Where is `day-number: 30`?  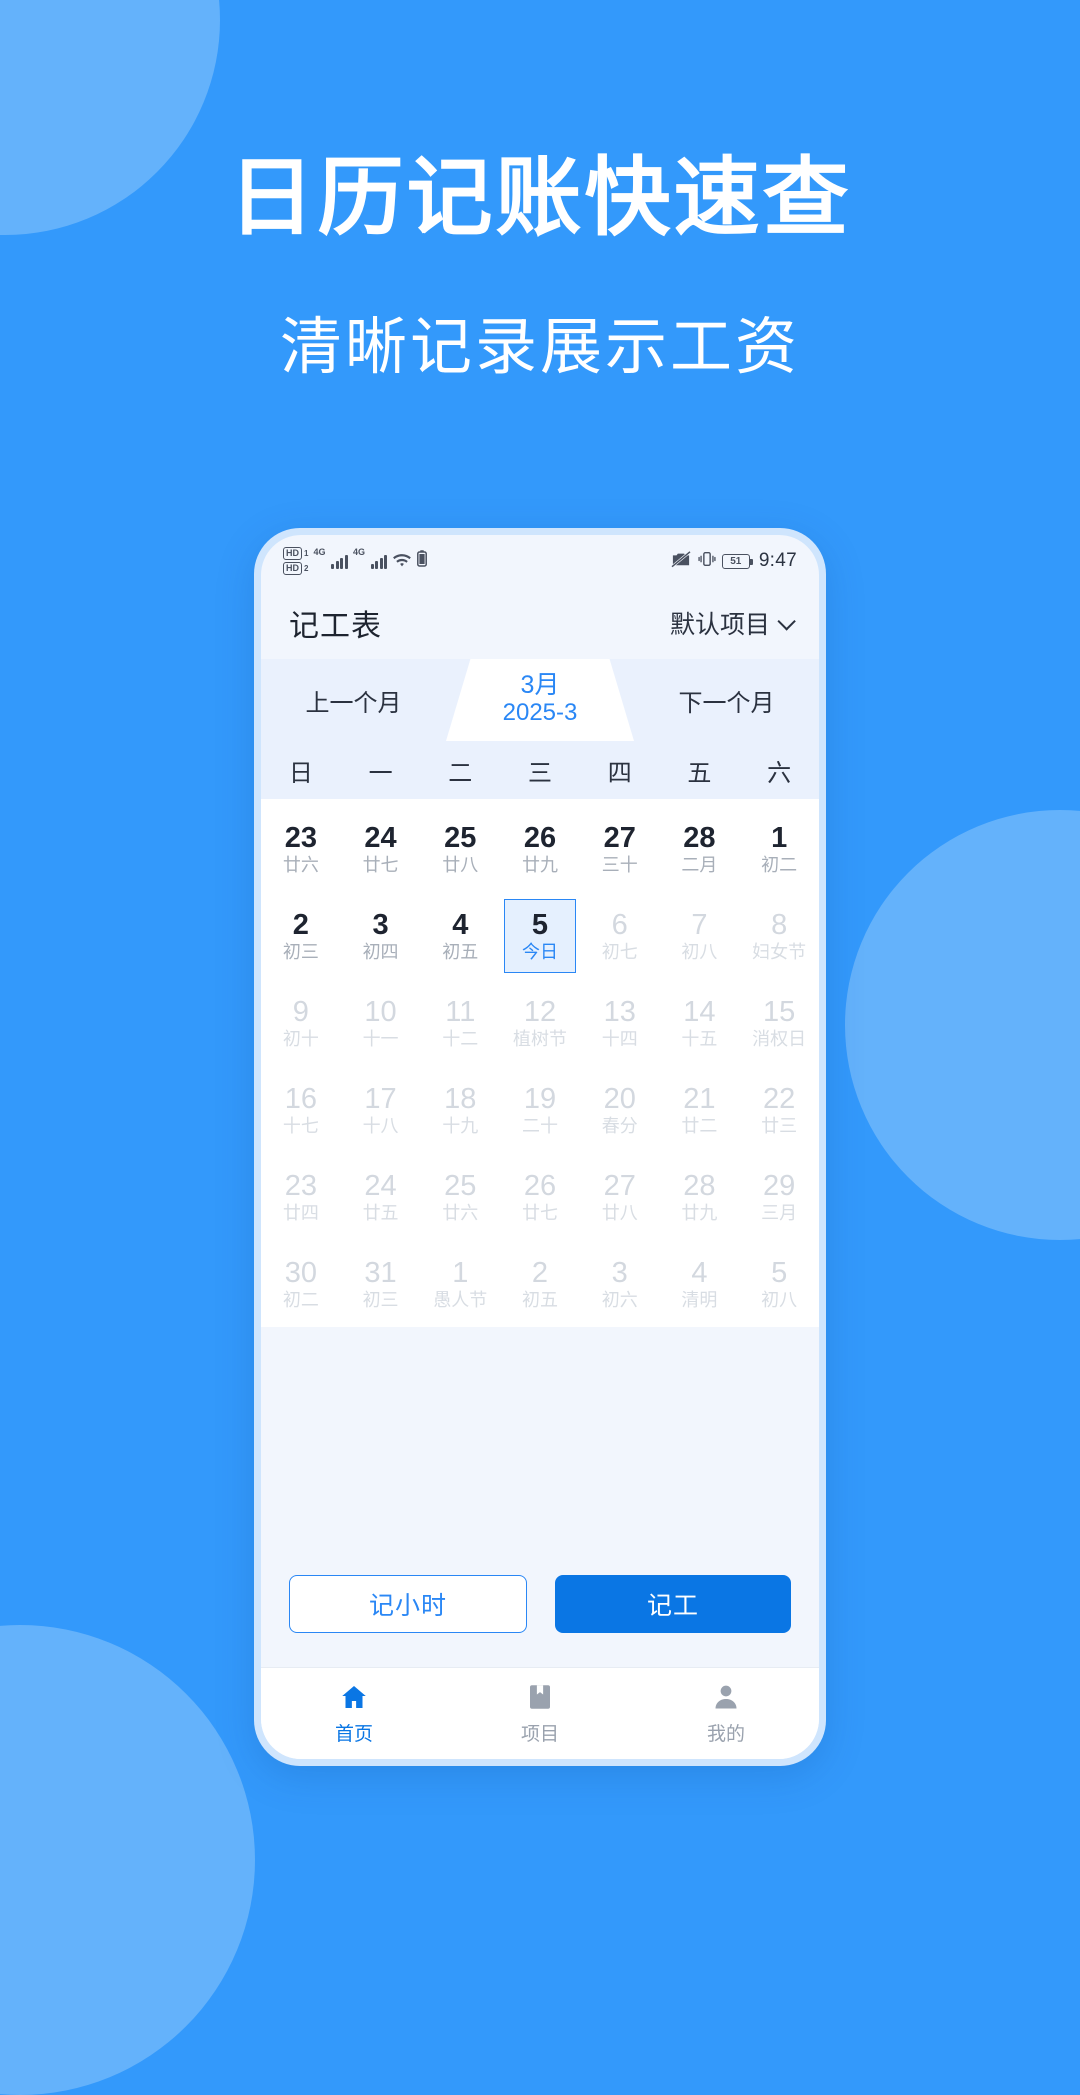 day-number: 30 is located at coordinates (300, 1272).